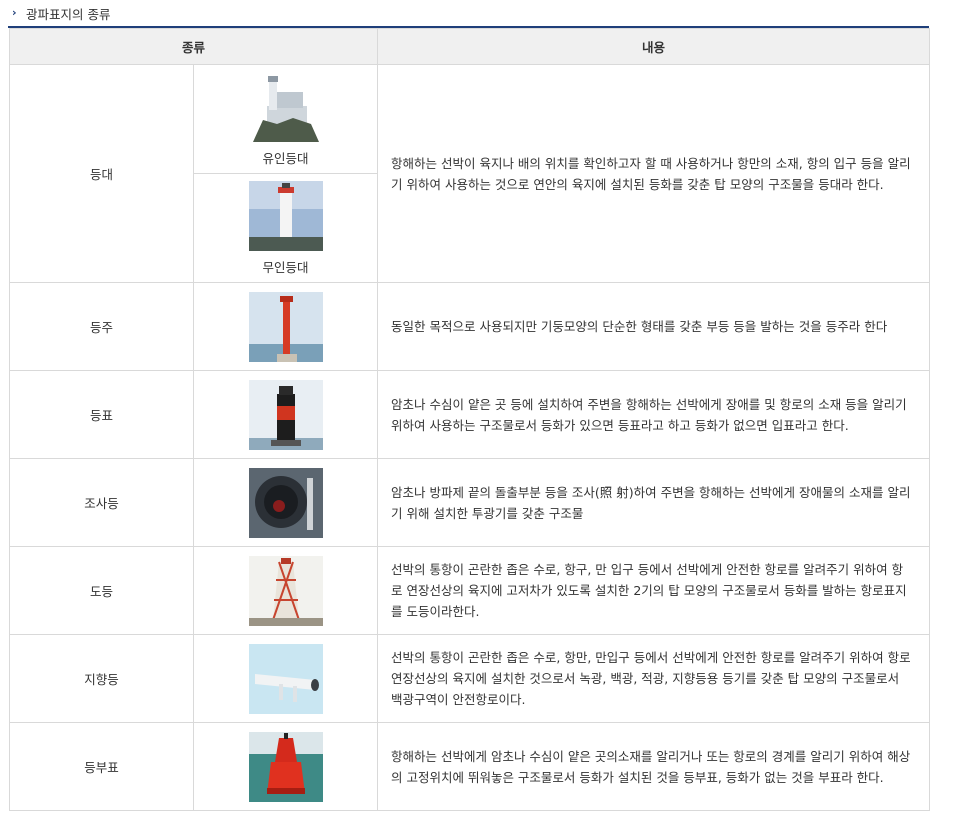  What do you see at coordinates (193, 46) in the screenshot?
I see `column-header-kind: 종류` at bounding box center [193, 46].